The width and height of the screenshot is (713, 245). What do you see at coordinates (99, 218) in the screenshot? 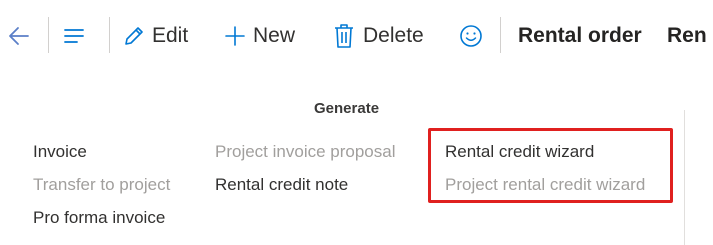
I see `menu-item-pro-forma-invoice: Pro forma invoice` at bounding box center [99, 218].